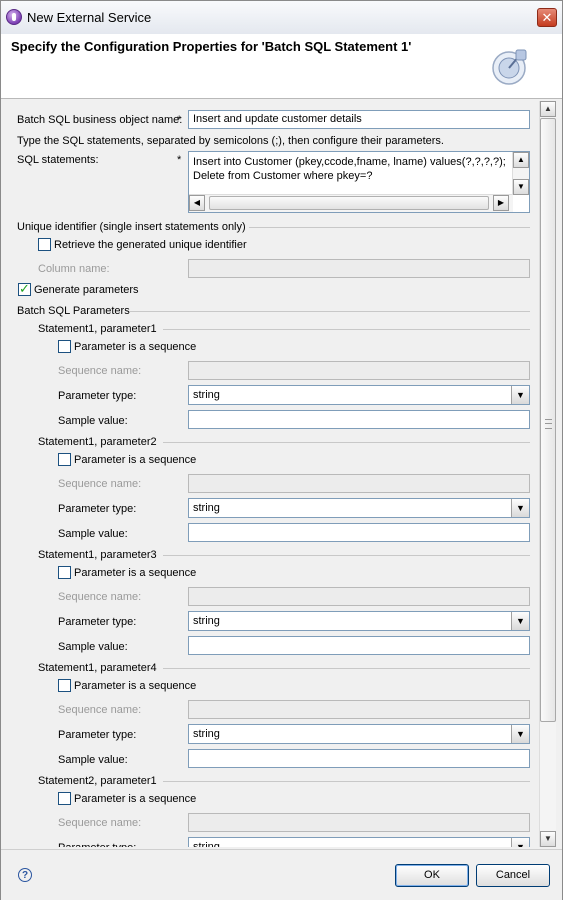 The height and width of the screenshot is (900, 563). What do you see at coordinates (25, 875) in the screenshot?
I see `help-icon: ?` at bounding box center [25, 875].